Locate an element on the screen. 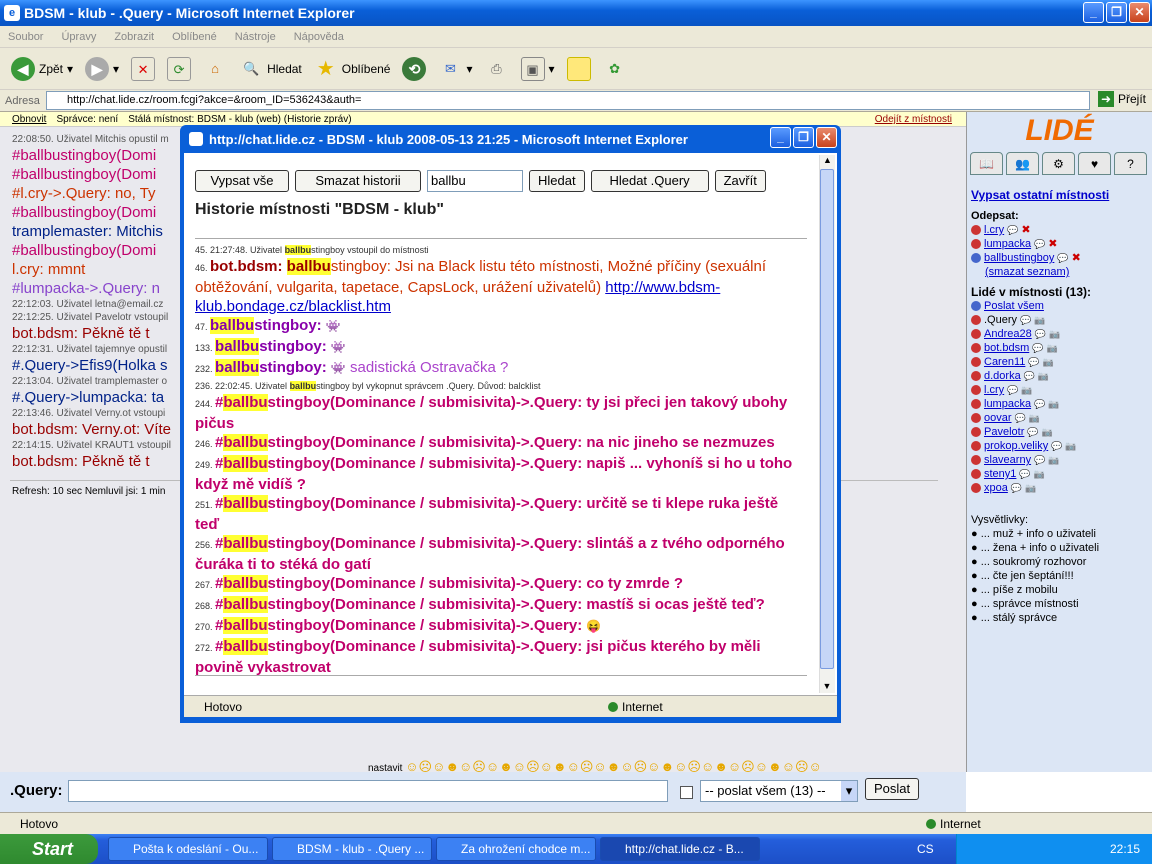 This screenshot has width=1152, height=864. tab-hearts: ♥ is located at coordinates (1094, 163).